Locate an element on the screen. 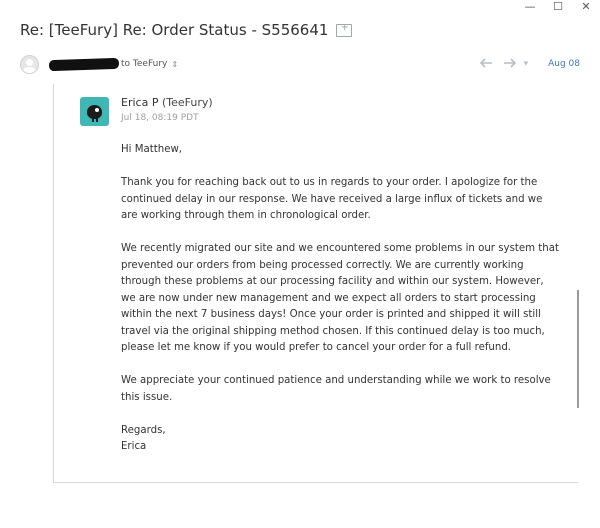 This screenshot has width=600, height=528. chevron-down-icon: ▾ is located at coordinates (526, 64).